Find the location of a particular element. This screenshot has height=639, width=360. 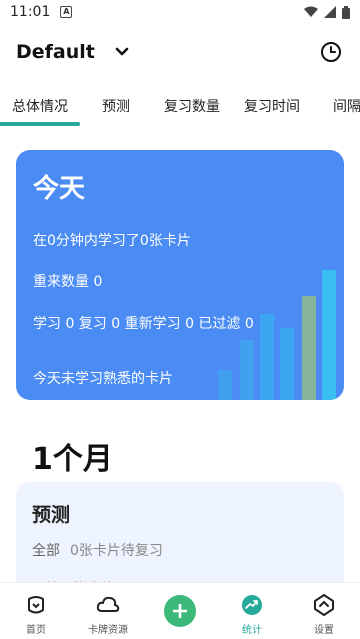

status-time: 11:01 is located at coordinates (30, 12).